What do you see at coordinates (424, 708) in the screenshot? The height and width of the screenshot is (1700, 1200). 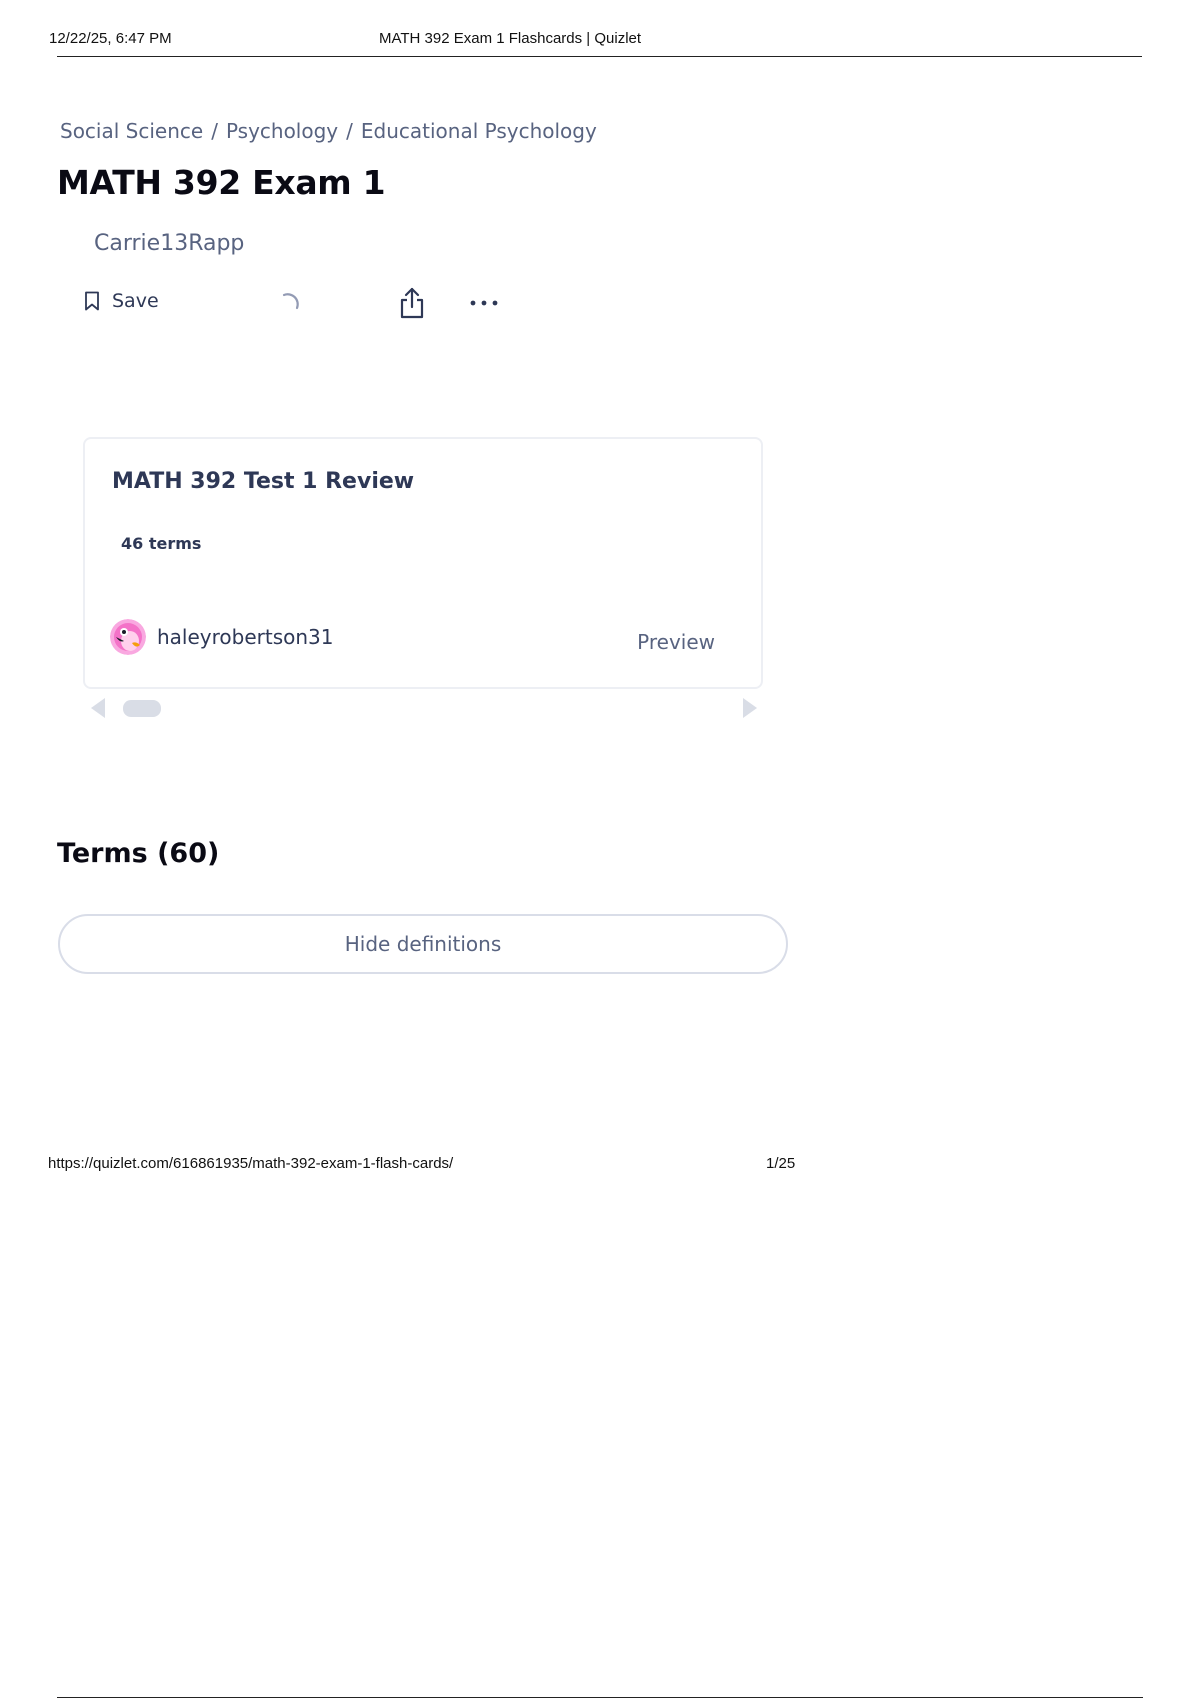 I see `carousel-scrollbar` at bounding box center [424, 708].